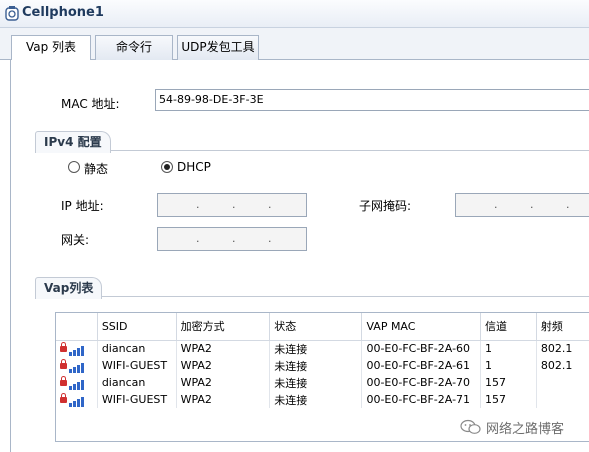 This screenshot has height=452, width=589. I want to click on tab-command-line: 命令行, so click(134, 47).